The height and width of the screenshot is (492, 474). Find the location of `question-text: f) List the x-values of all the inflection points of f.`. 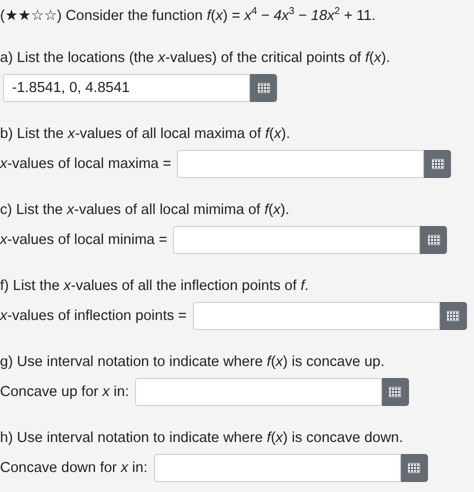

question-text: f) List the x-values of all the inflection points of f. is located at coordinates (155, 286).